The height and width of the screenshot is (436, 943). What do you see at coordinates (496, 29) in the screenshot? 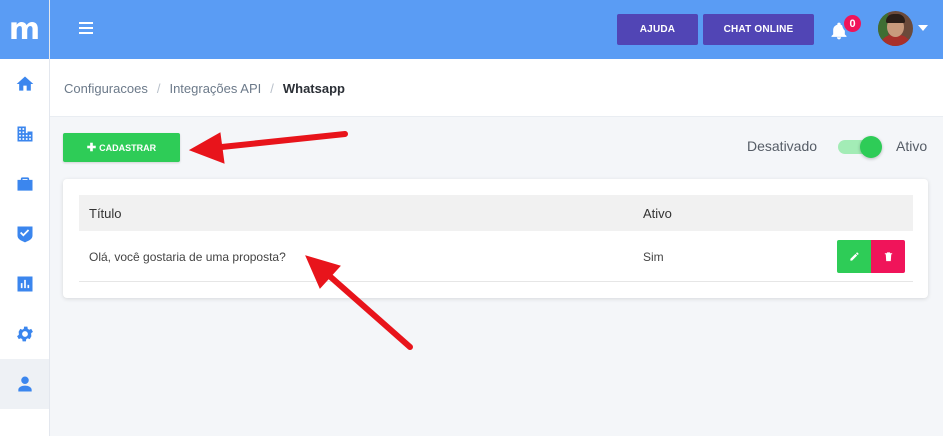
I see `top-bar: AJUDA CHAT ONLINE 0` at bounding box center [496, 29].